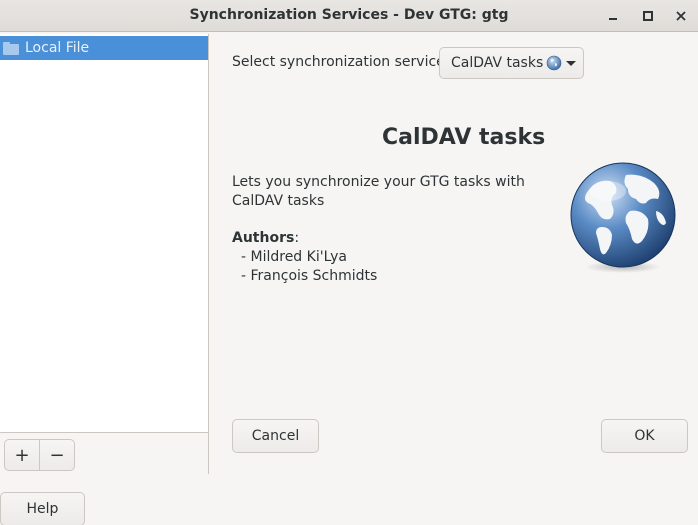 This screenshot has height=525, width=698. Describe the element at coordinates (464, 137) in the screenshot. I see `backend-title: CalDAV tasks` at that location.